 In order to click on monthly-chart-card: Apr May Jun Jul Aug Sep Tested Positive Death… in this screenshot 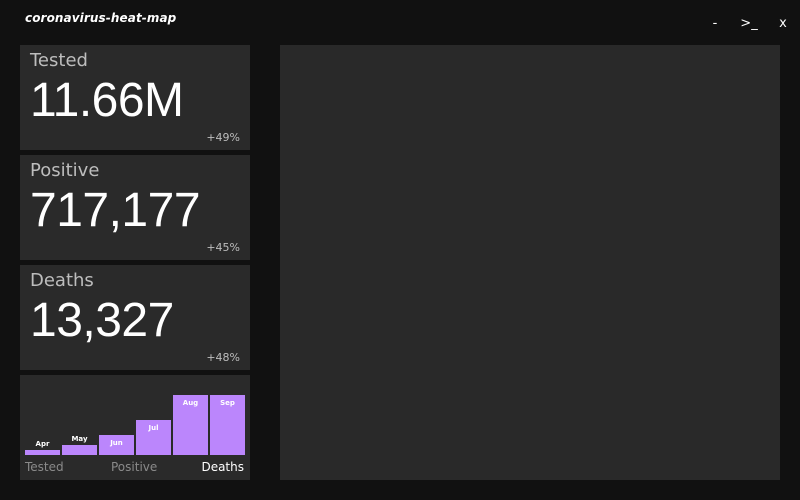, I will do `click(135, 427)`.